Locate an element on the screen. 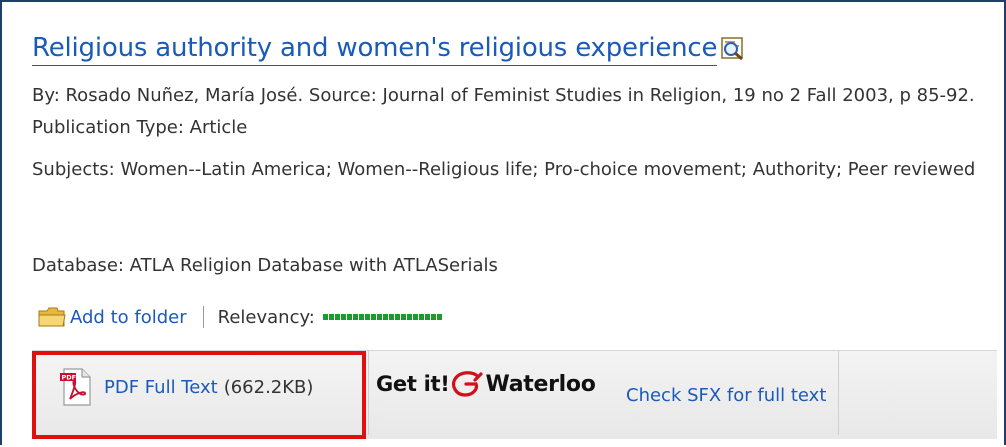 The image size is (1006, 447). waterloo-swirl-icon is located at coordinates (466, 384).